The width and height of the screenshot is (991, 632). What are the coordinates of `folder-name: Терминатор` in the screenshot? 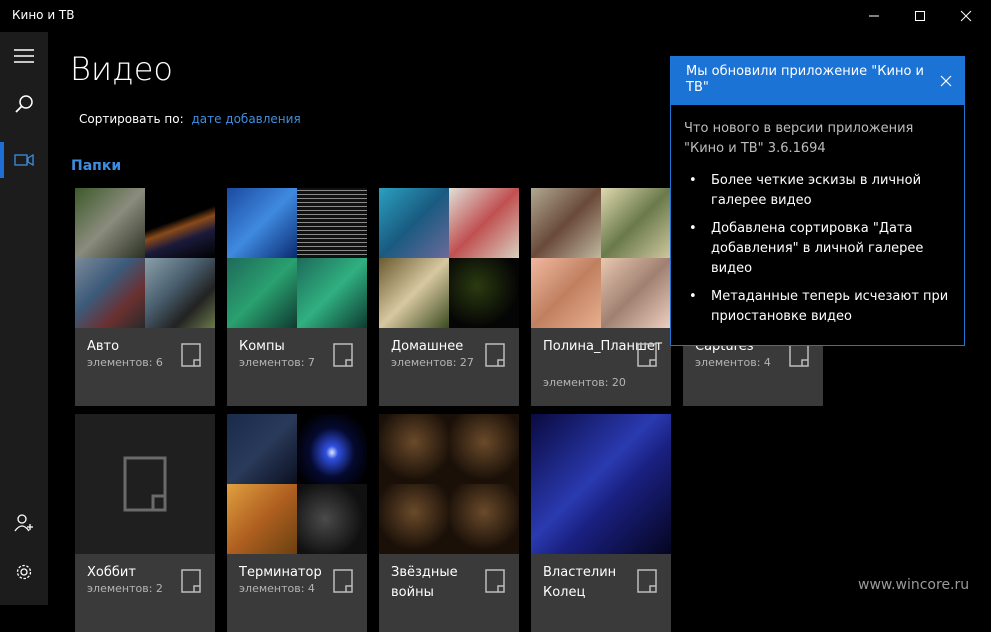 It's located at (280, 572).